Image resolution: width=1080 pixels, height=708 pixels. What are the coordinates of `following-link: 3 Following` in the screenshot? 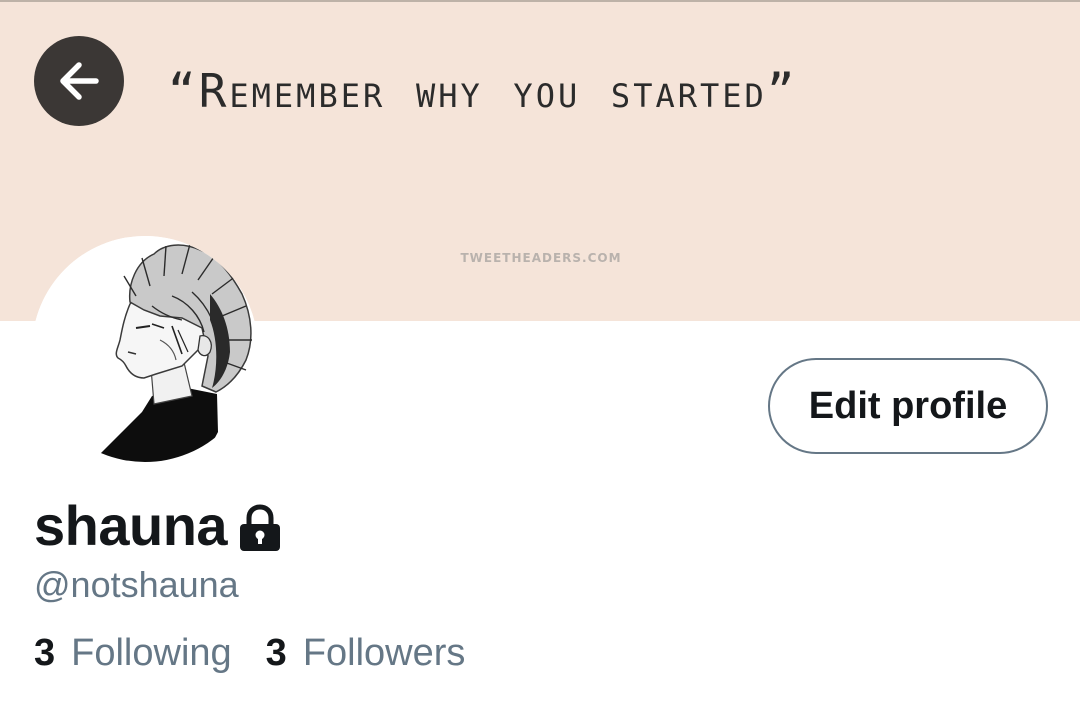 It's located at (133, 653).